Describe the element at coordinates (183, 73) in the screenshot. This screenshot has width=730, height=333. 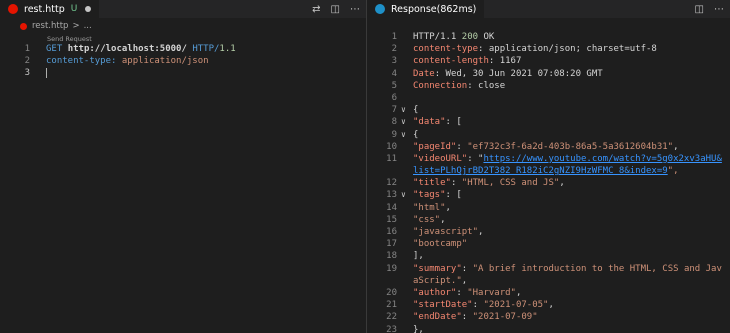
I see `code-line: 3` at that location.